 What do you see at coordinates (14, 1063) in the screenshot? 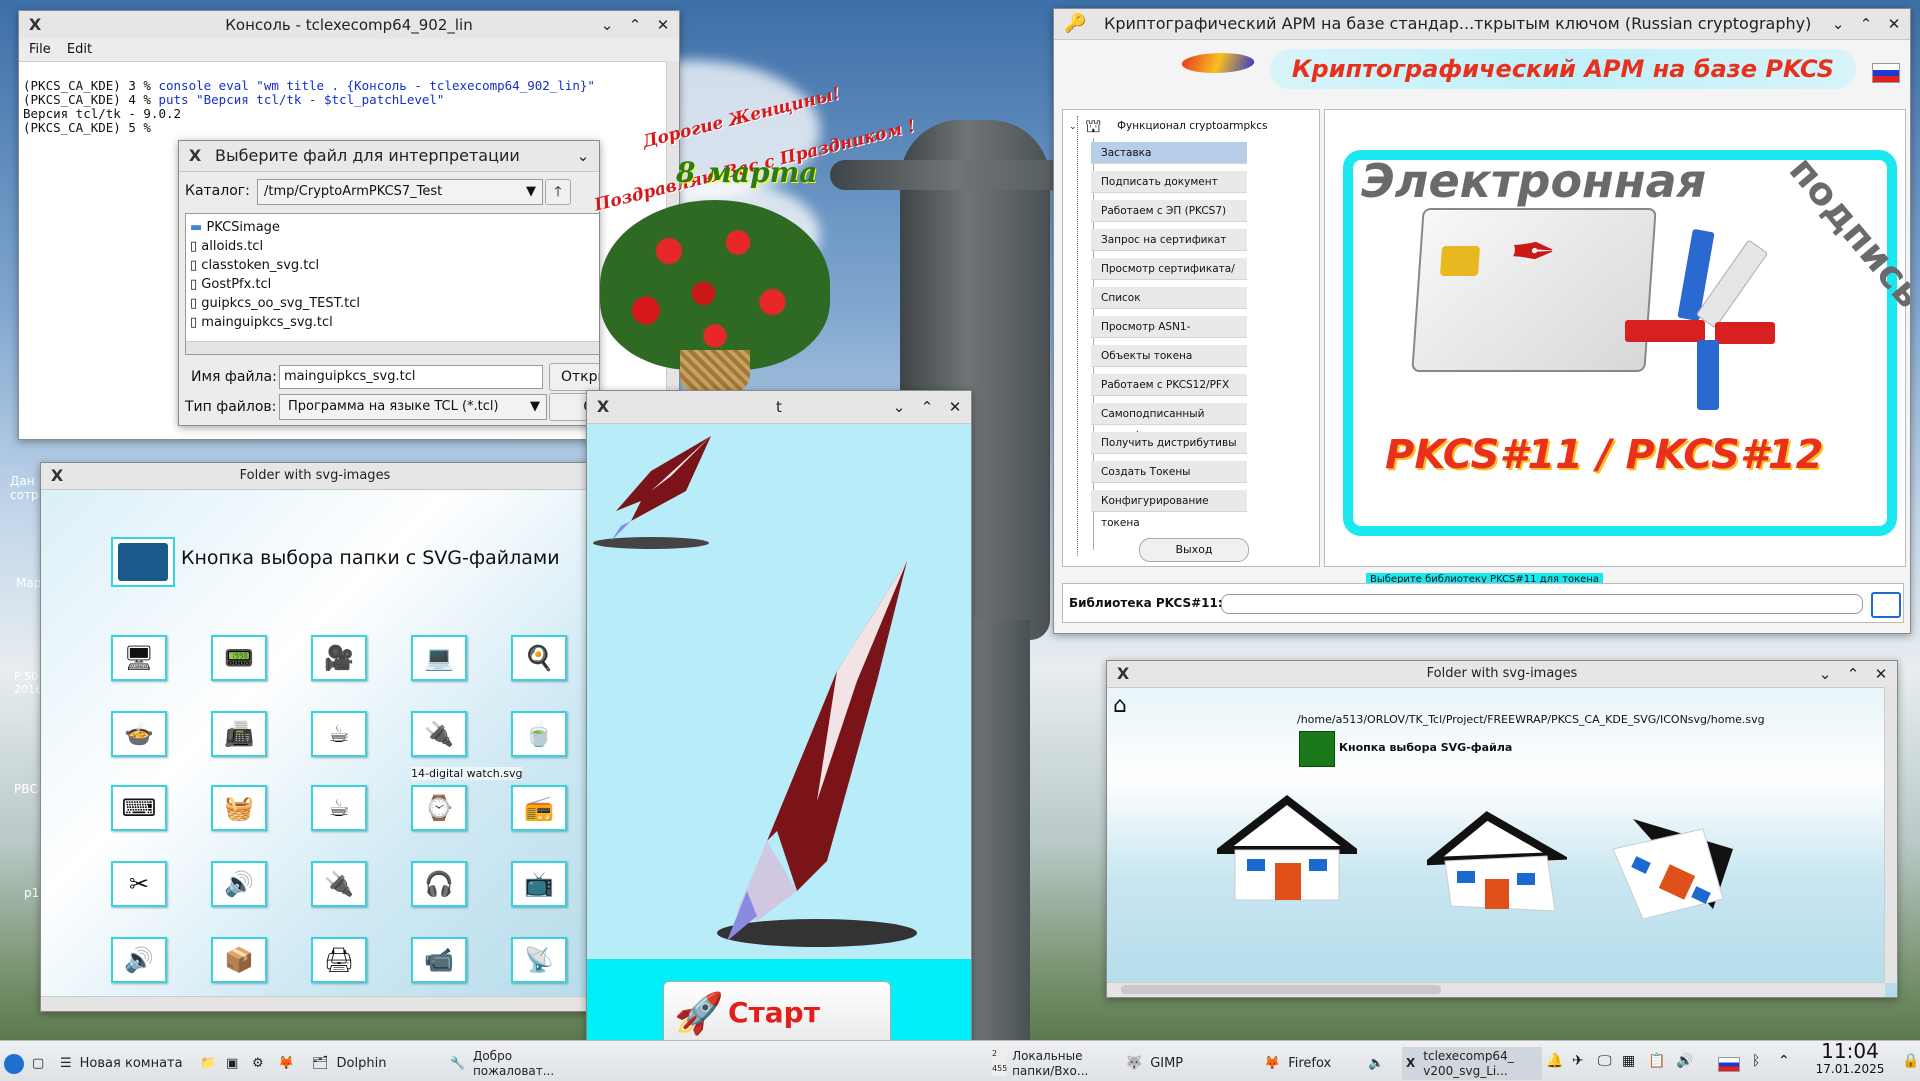
I see `app-launcher-icon` at bounding box center [14, 1063].